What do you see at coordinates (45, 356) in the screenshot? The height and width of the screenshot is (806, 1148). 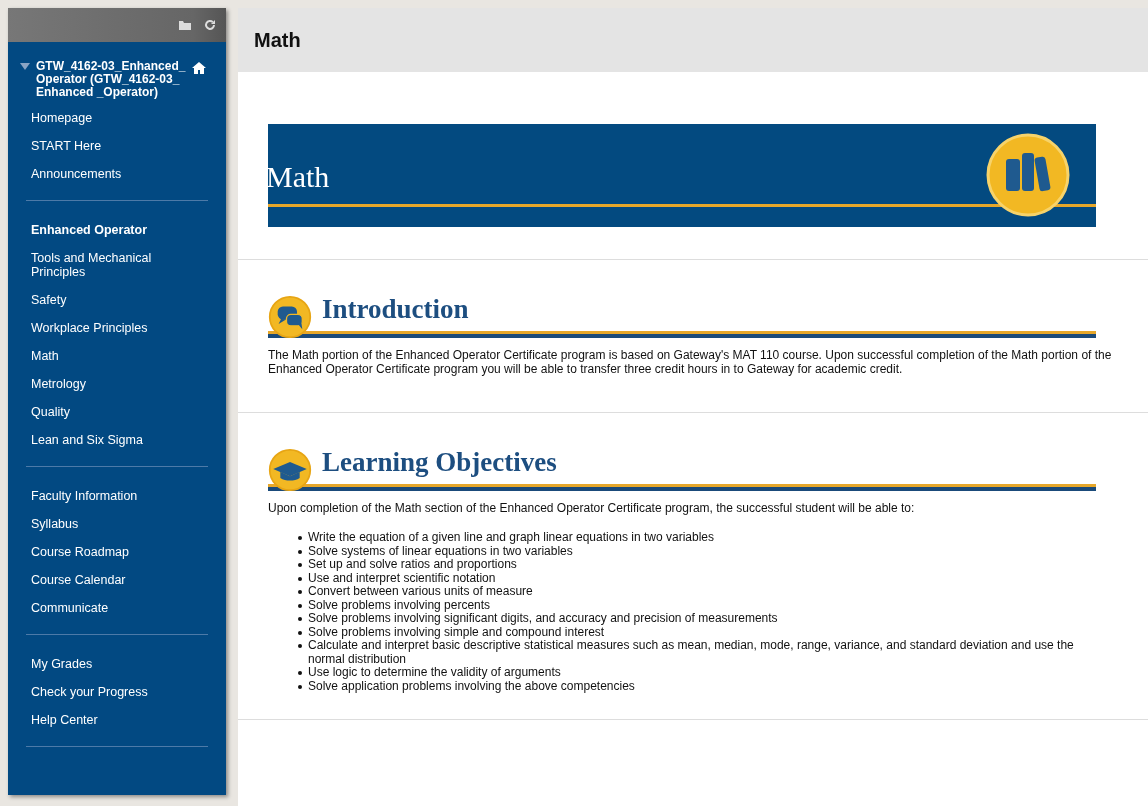 I see `menu-link: Math` at bounding box center [45, 356].